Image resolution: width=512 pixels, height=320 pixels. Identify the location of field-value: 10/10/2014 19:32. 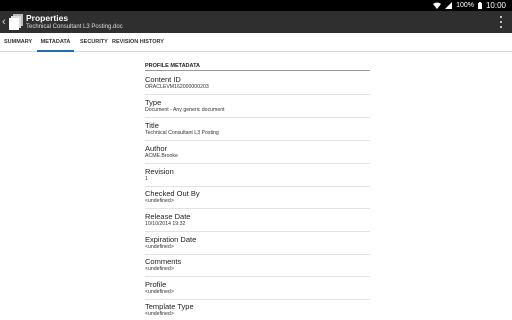
(165, 224).